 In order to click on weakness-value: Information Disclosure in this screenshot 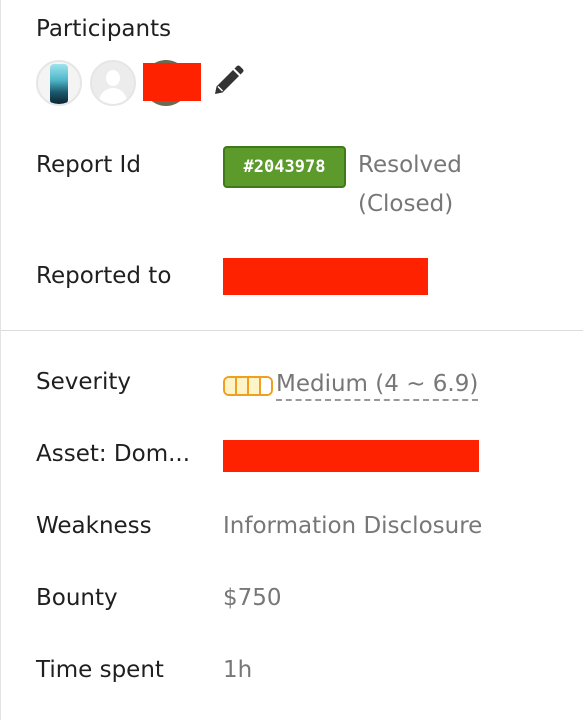, I will do `click(353, 526)`.